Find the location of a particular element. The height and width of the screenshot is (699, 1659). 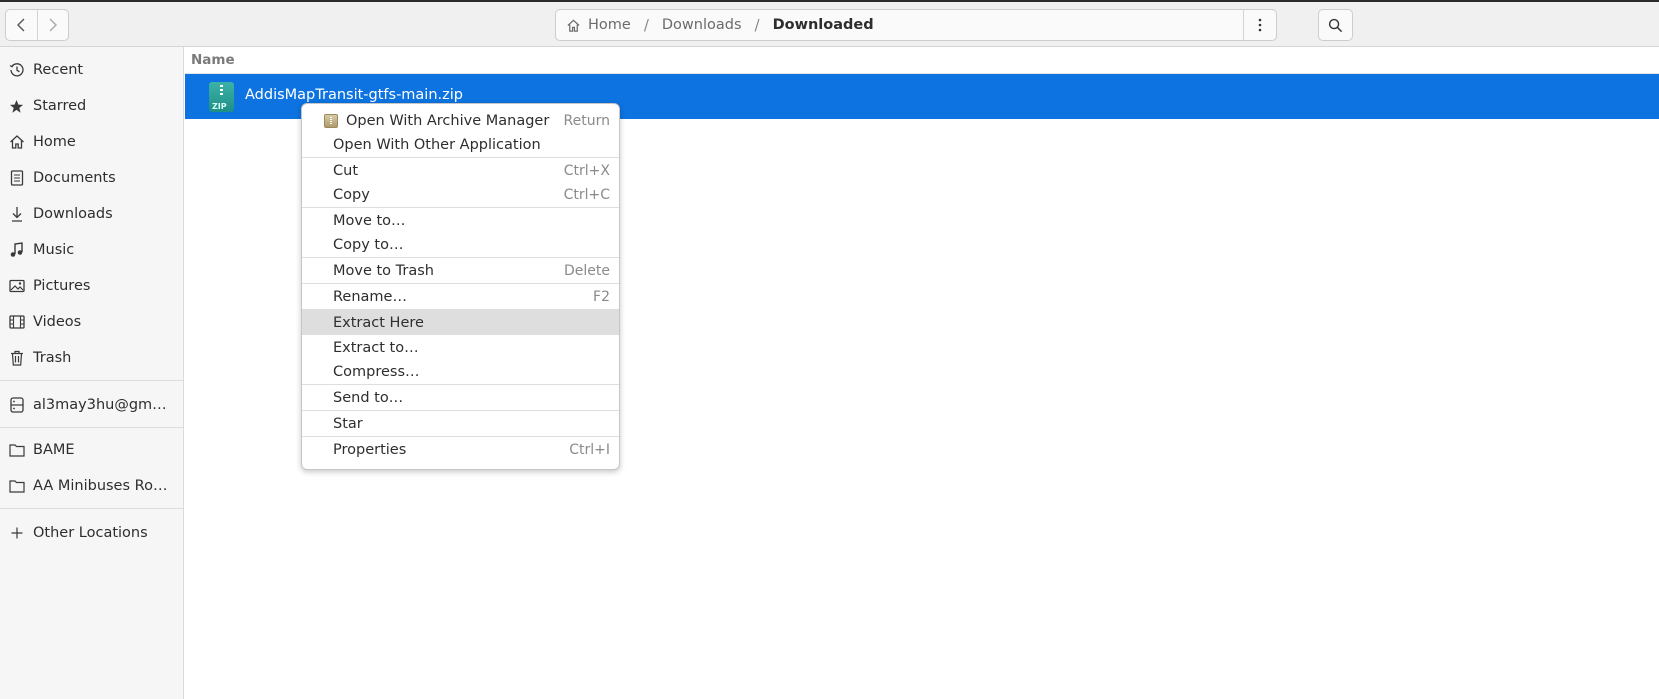

sidebar-item-label: Pictures is located at coordinates (62, 286).